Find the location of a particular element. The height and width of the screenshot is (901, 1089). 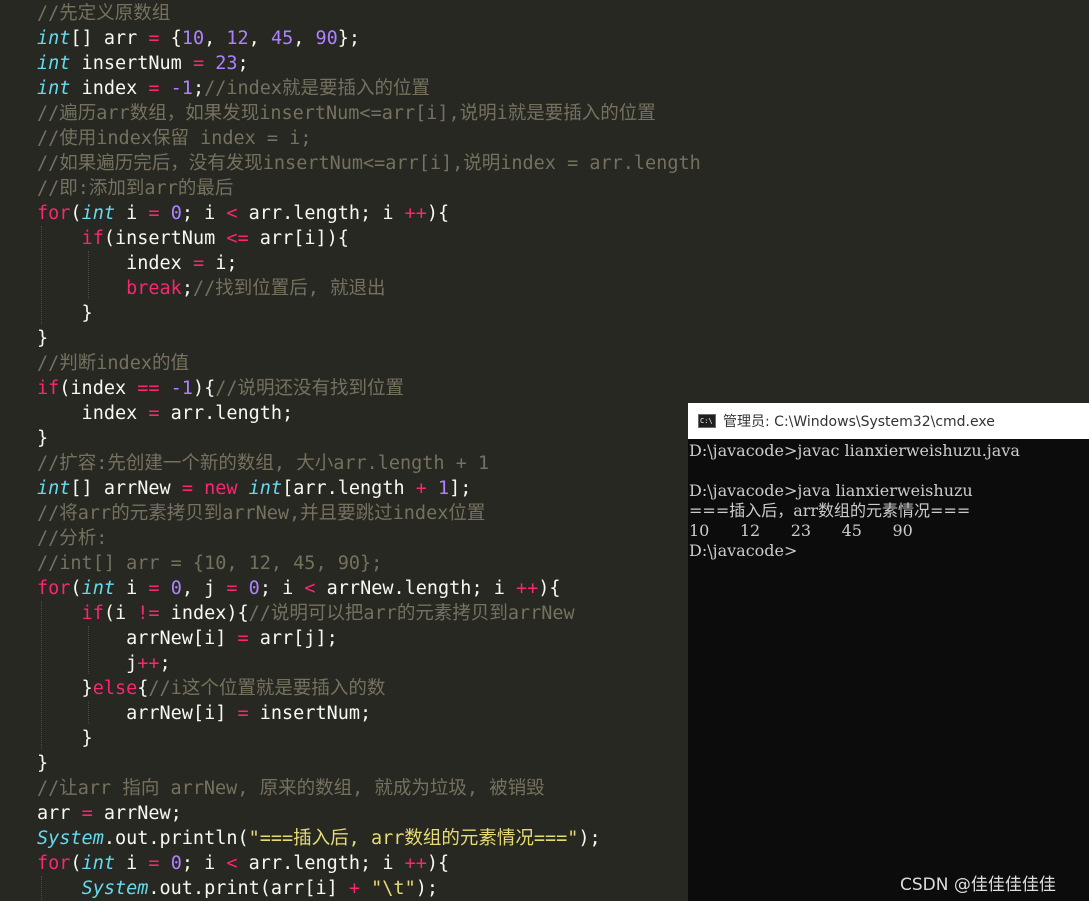

code-token: i is located at coordinates (131, 213).